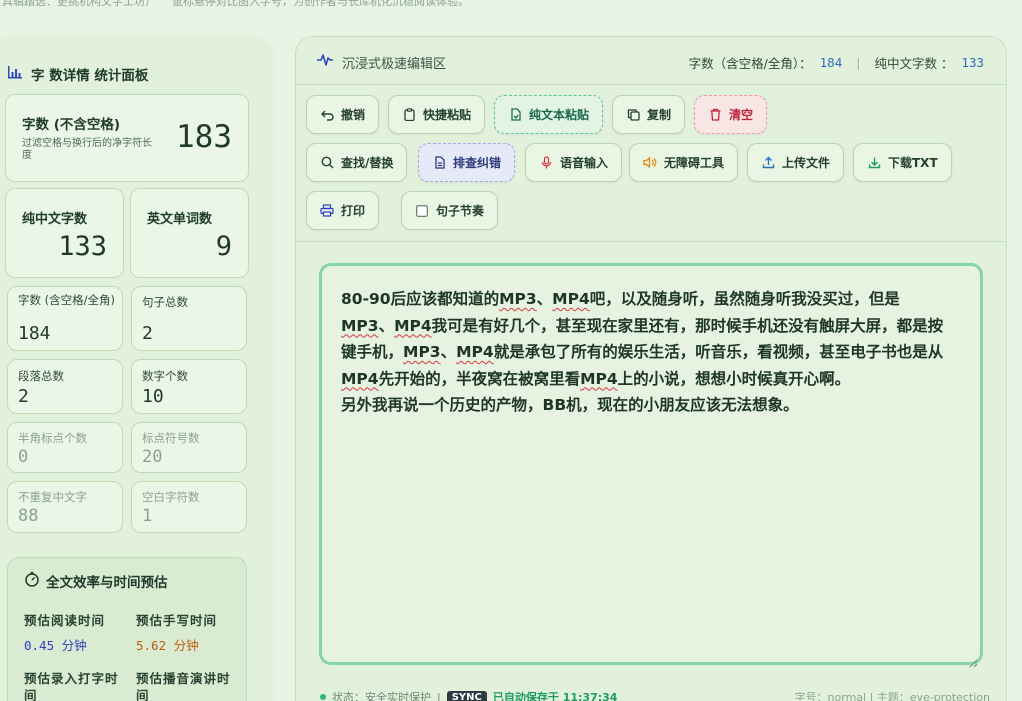 The width and height of the screenshot is (1022, 701). I want to click on stats-panel-title-text: 字 数详情 统计面板, so click(90, 76).